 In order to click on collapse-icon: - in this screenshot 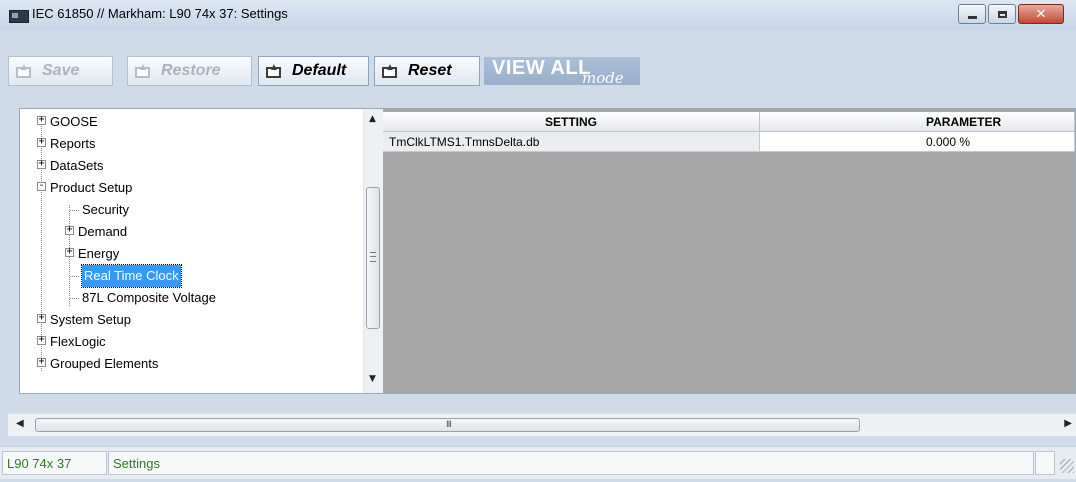, I will do `click(41, 186)`.